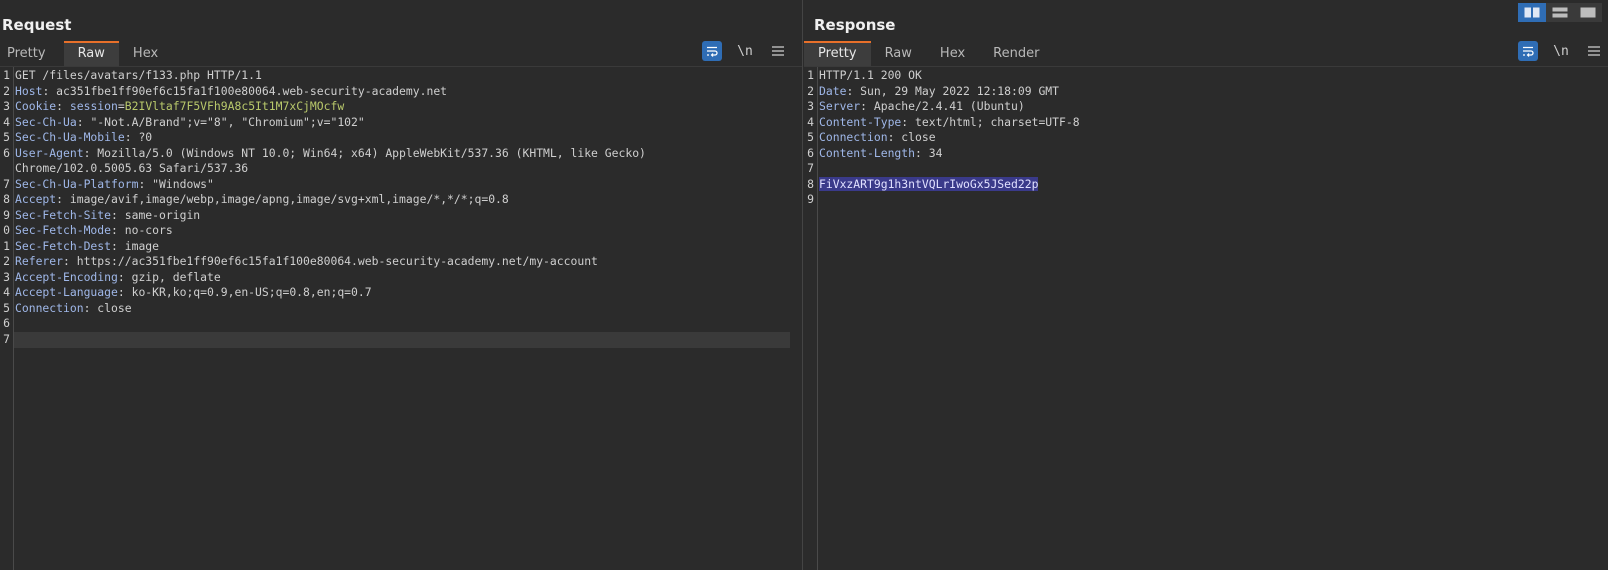  What do you see at coordinates (77, 183) in the screenshot?
I see `header-name: Sec-Ch-Ua-Platform` at bounding box center [77, 183].